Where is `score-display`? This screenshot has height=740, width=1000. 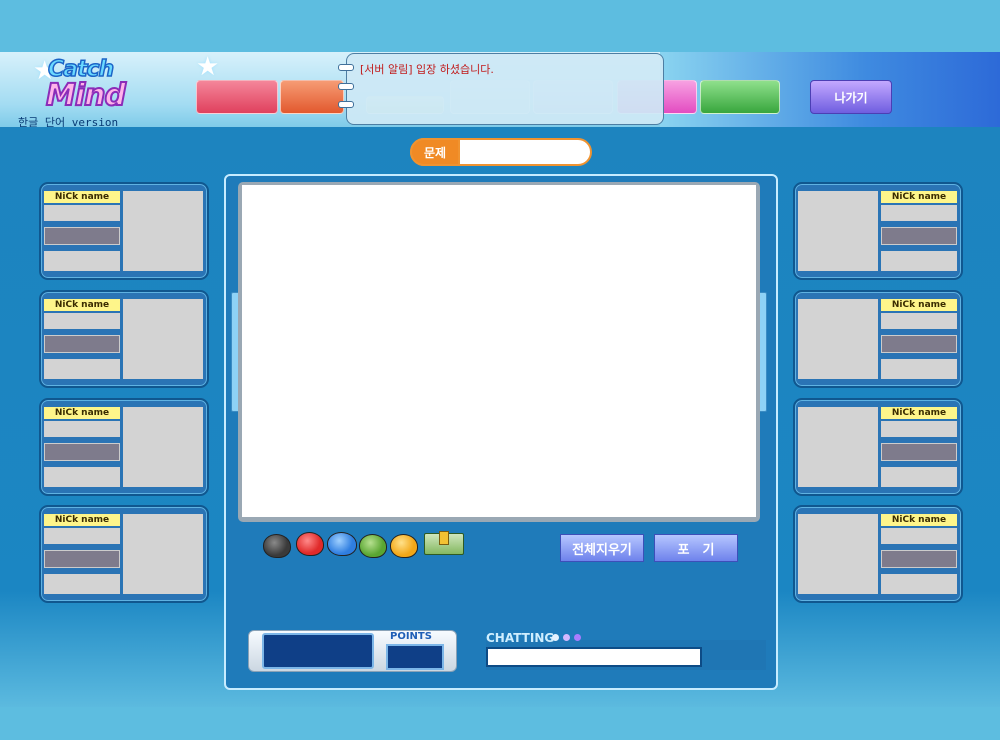
score-display is located at coordinates (318, 651).